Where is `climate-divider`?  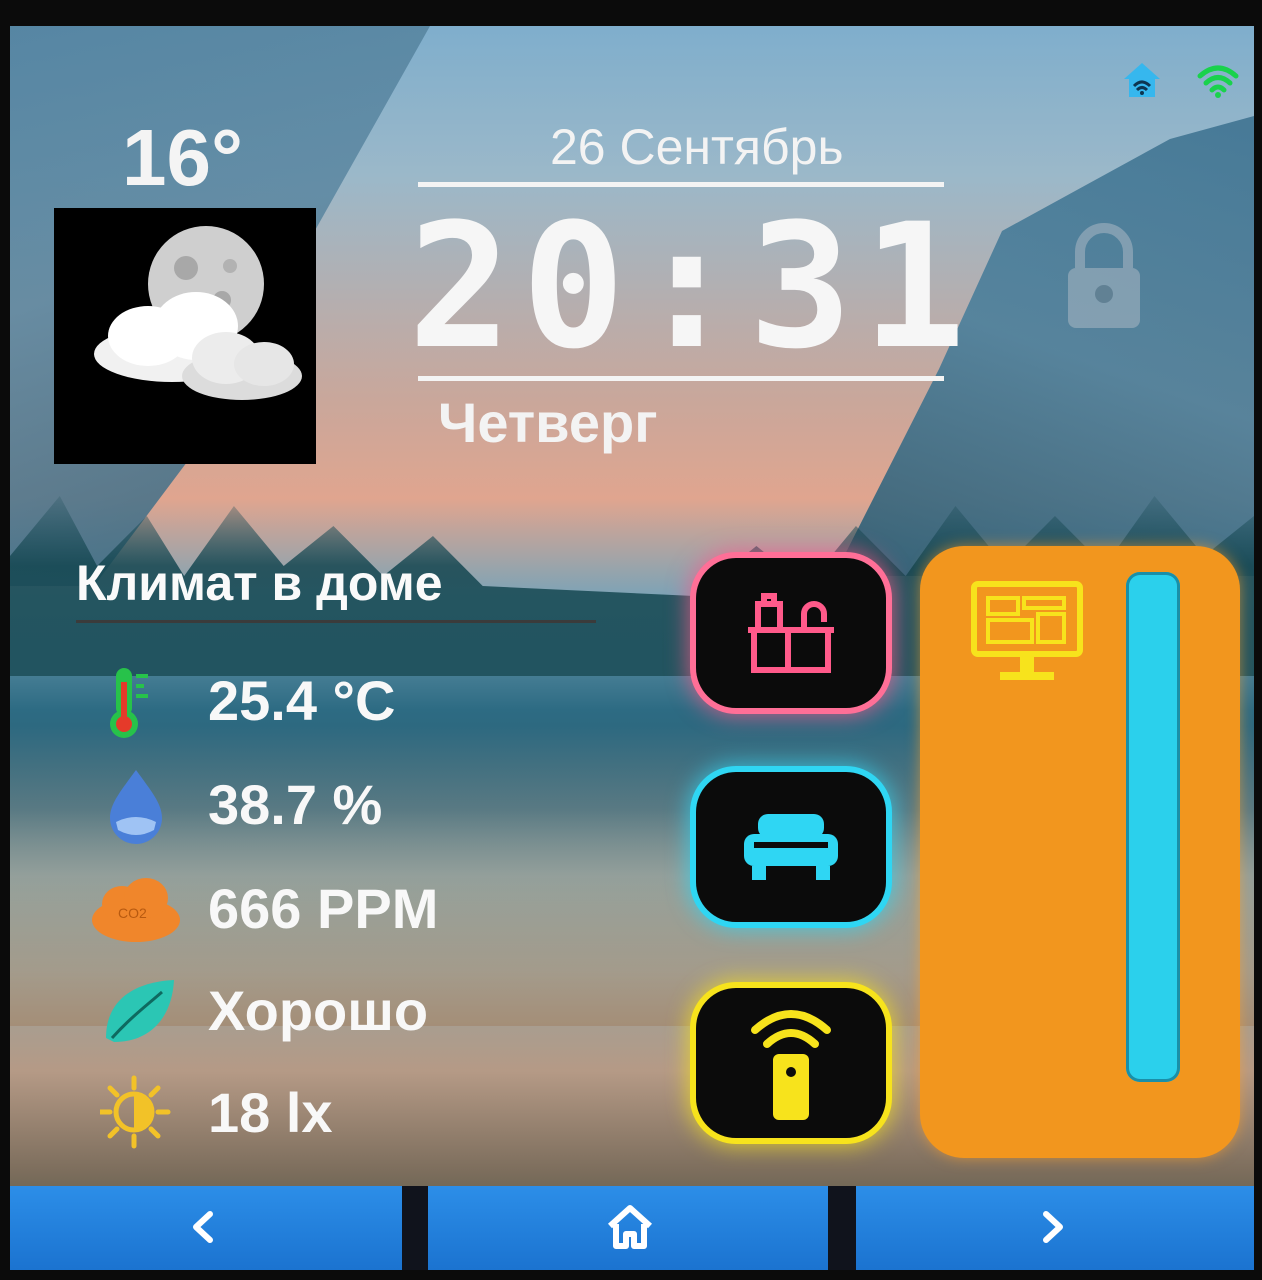
climate-divider is located at coordinates (336, 621).